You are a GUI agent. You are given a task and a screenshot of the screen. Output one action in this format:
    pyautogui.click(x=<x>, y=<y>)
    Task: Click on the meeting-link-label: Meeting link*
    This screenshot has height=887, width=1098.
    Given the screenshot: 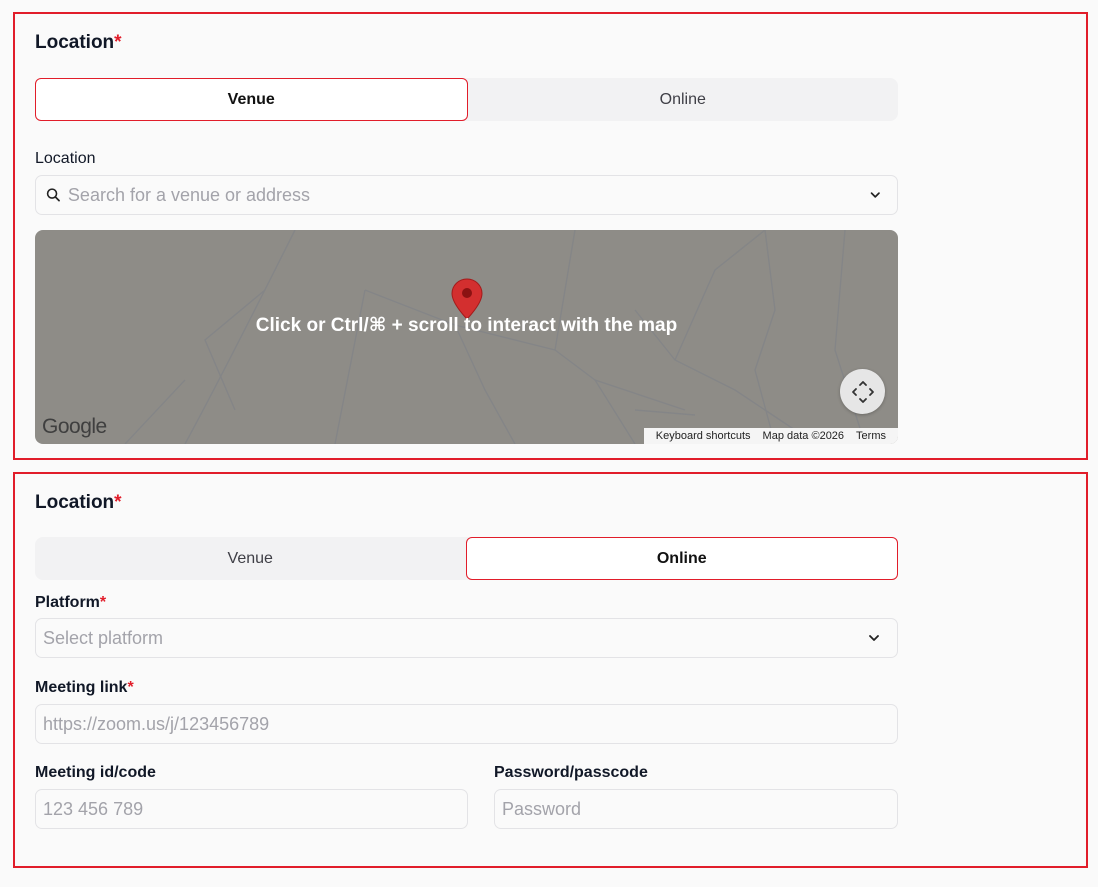 What is the action you would take?
    pyautogui.click(x=84, y=687)
    